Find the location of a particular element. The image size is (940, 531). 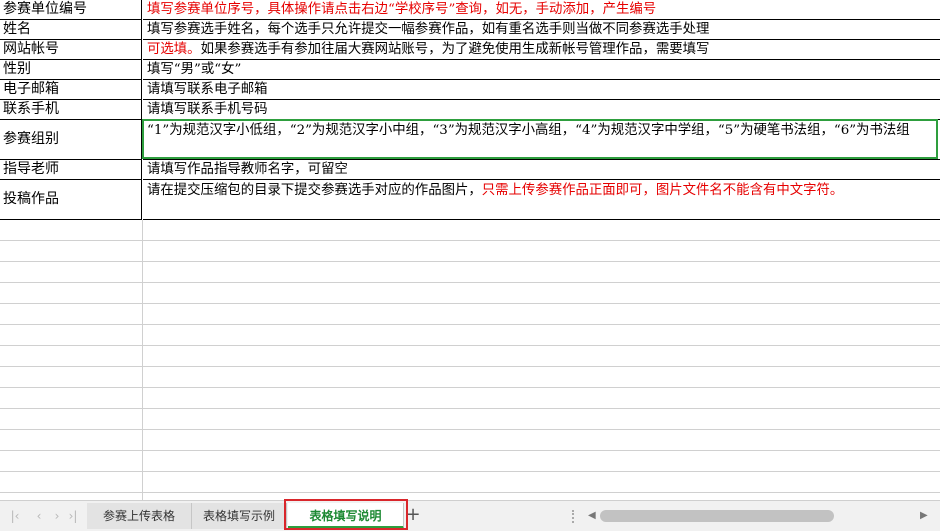

table-row: 联系手机 请填写联系手机号码 is located at coordinates (470, 110).